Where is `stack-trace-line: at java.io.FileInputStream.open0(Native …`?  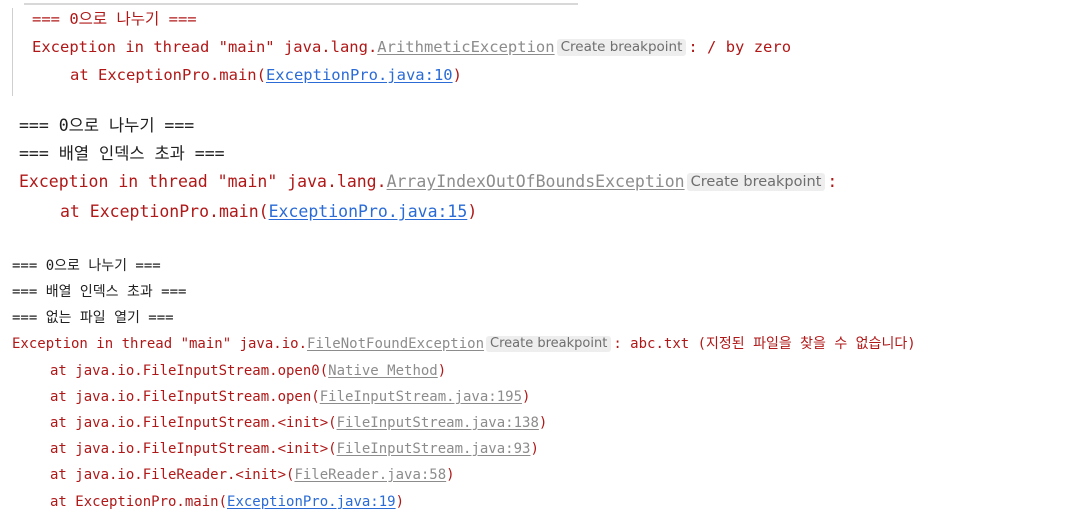 stack-trace-line: at java.io.FileInputStream.open0(Native … is located at coordinates (248, 371).